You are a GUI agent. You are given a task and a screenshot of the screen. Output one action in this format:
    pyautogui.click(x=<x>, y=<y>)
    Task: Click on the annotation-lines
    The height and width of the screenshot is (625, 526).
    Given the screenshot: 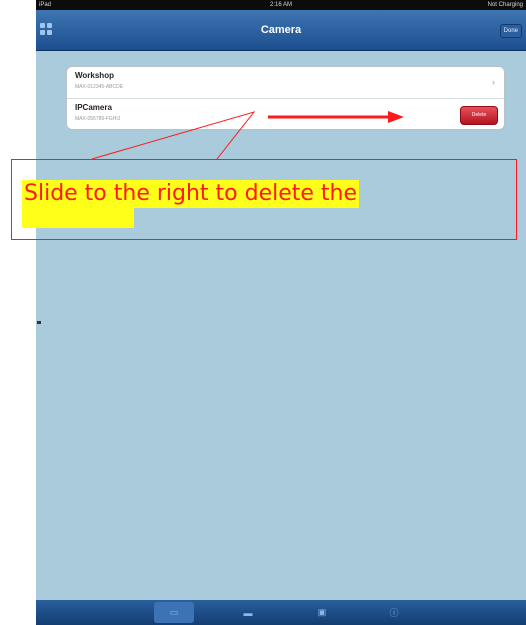 What is the action you would take?
    pyautogui.click(x=247, y=135)
    